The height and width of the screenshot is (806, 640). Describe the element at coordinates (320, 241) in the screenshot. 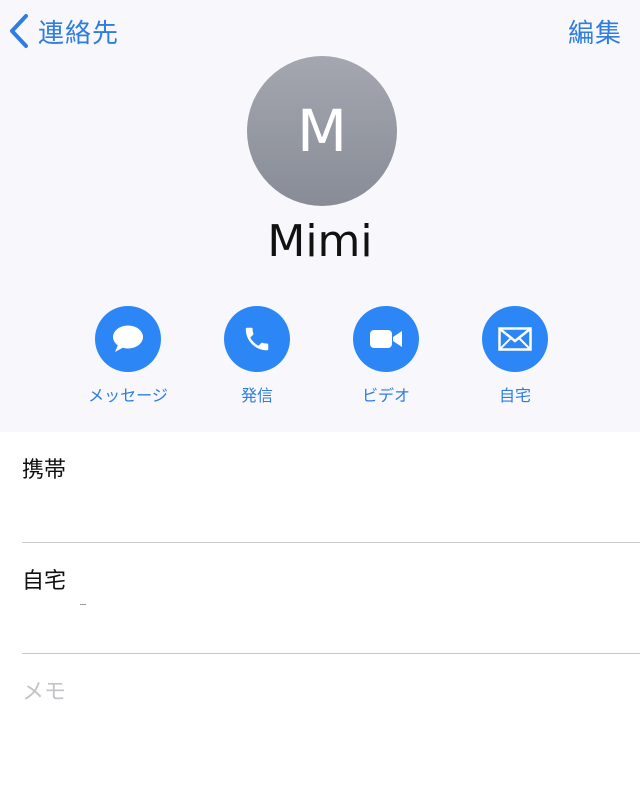

I see `contact-name: Mimi` at that location.